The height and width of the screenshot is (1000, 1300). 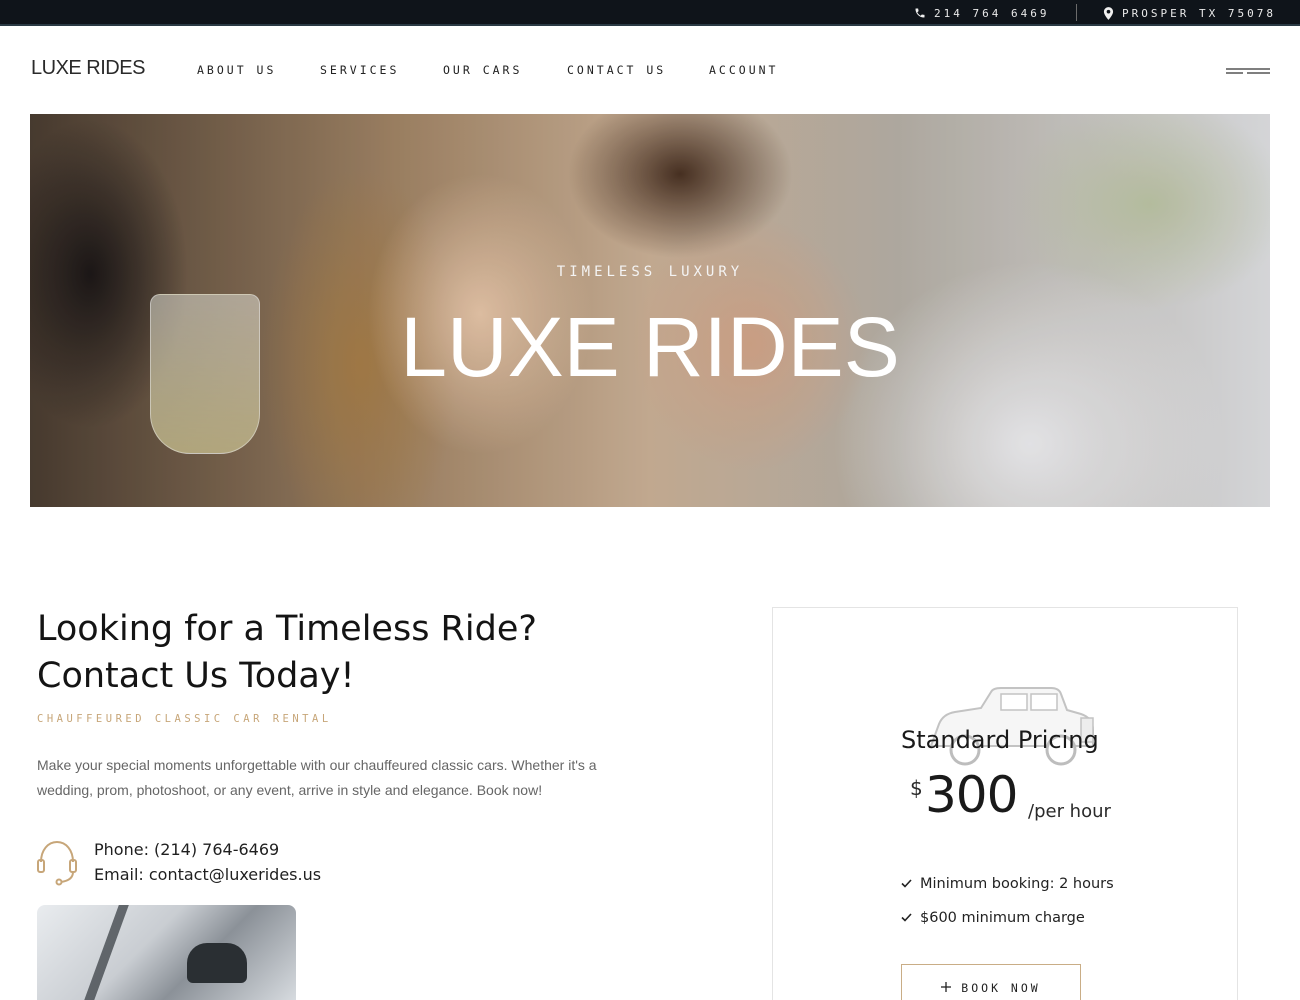 What do you see at coordinates (184, 719) in the screenshot?
I see `section-kicker: CHAUFFEURED CLASSIC CAR RENTAL` at bounding box center [184, 719].